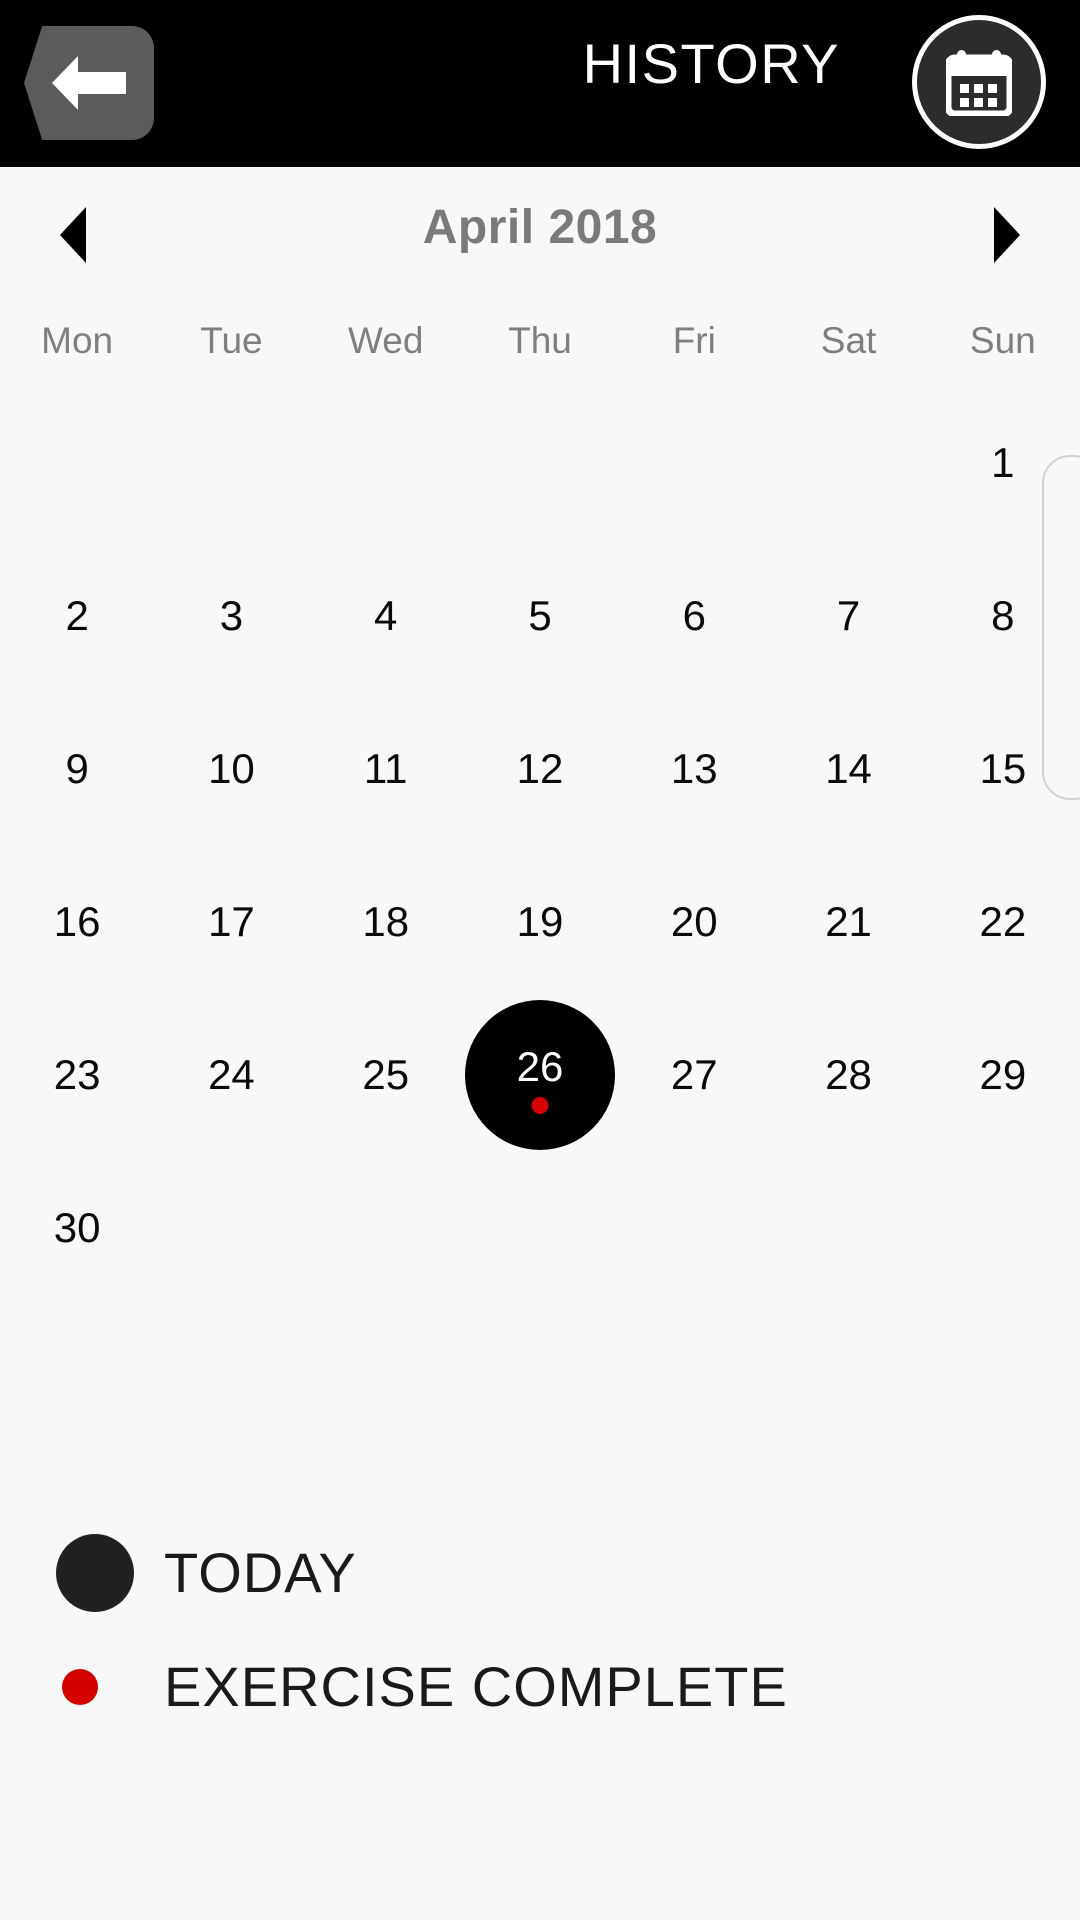 This screenshot has height=1920, width=1080. I want to click on weekday-label: Wed, so click(385, 340).